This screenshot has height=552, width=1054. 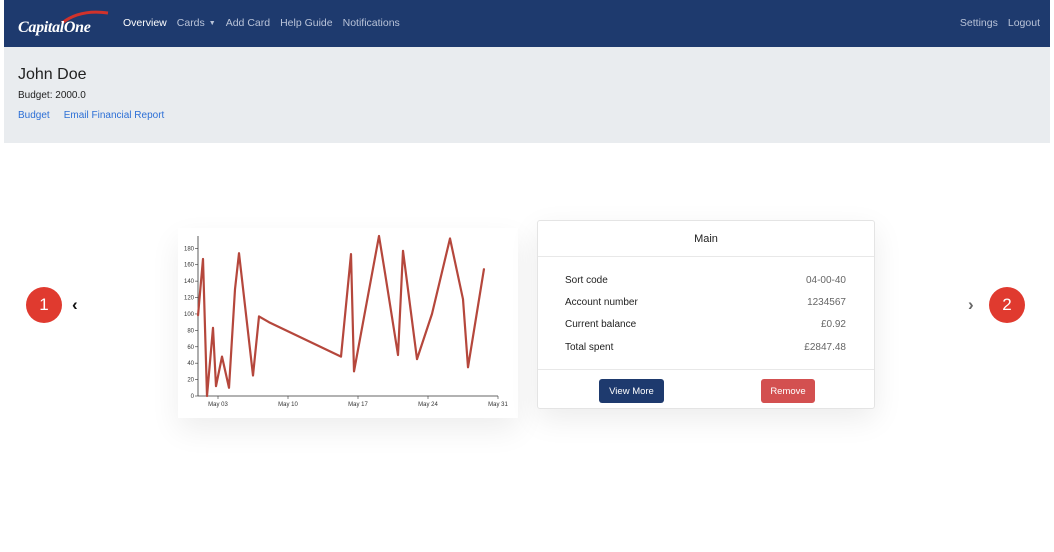 What do you see at coordinates (75, 304) in the screenshot?
I see `chevron-left-icon: ‹` at bounding box center [75, 304].